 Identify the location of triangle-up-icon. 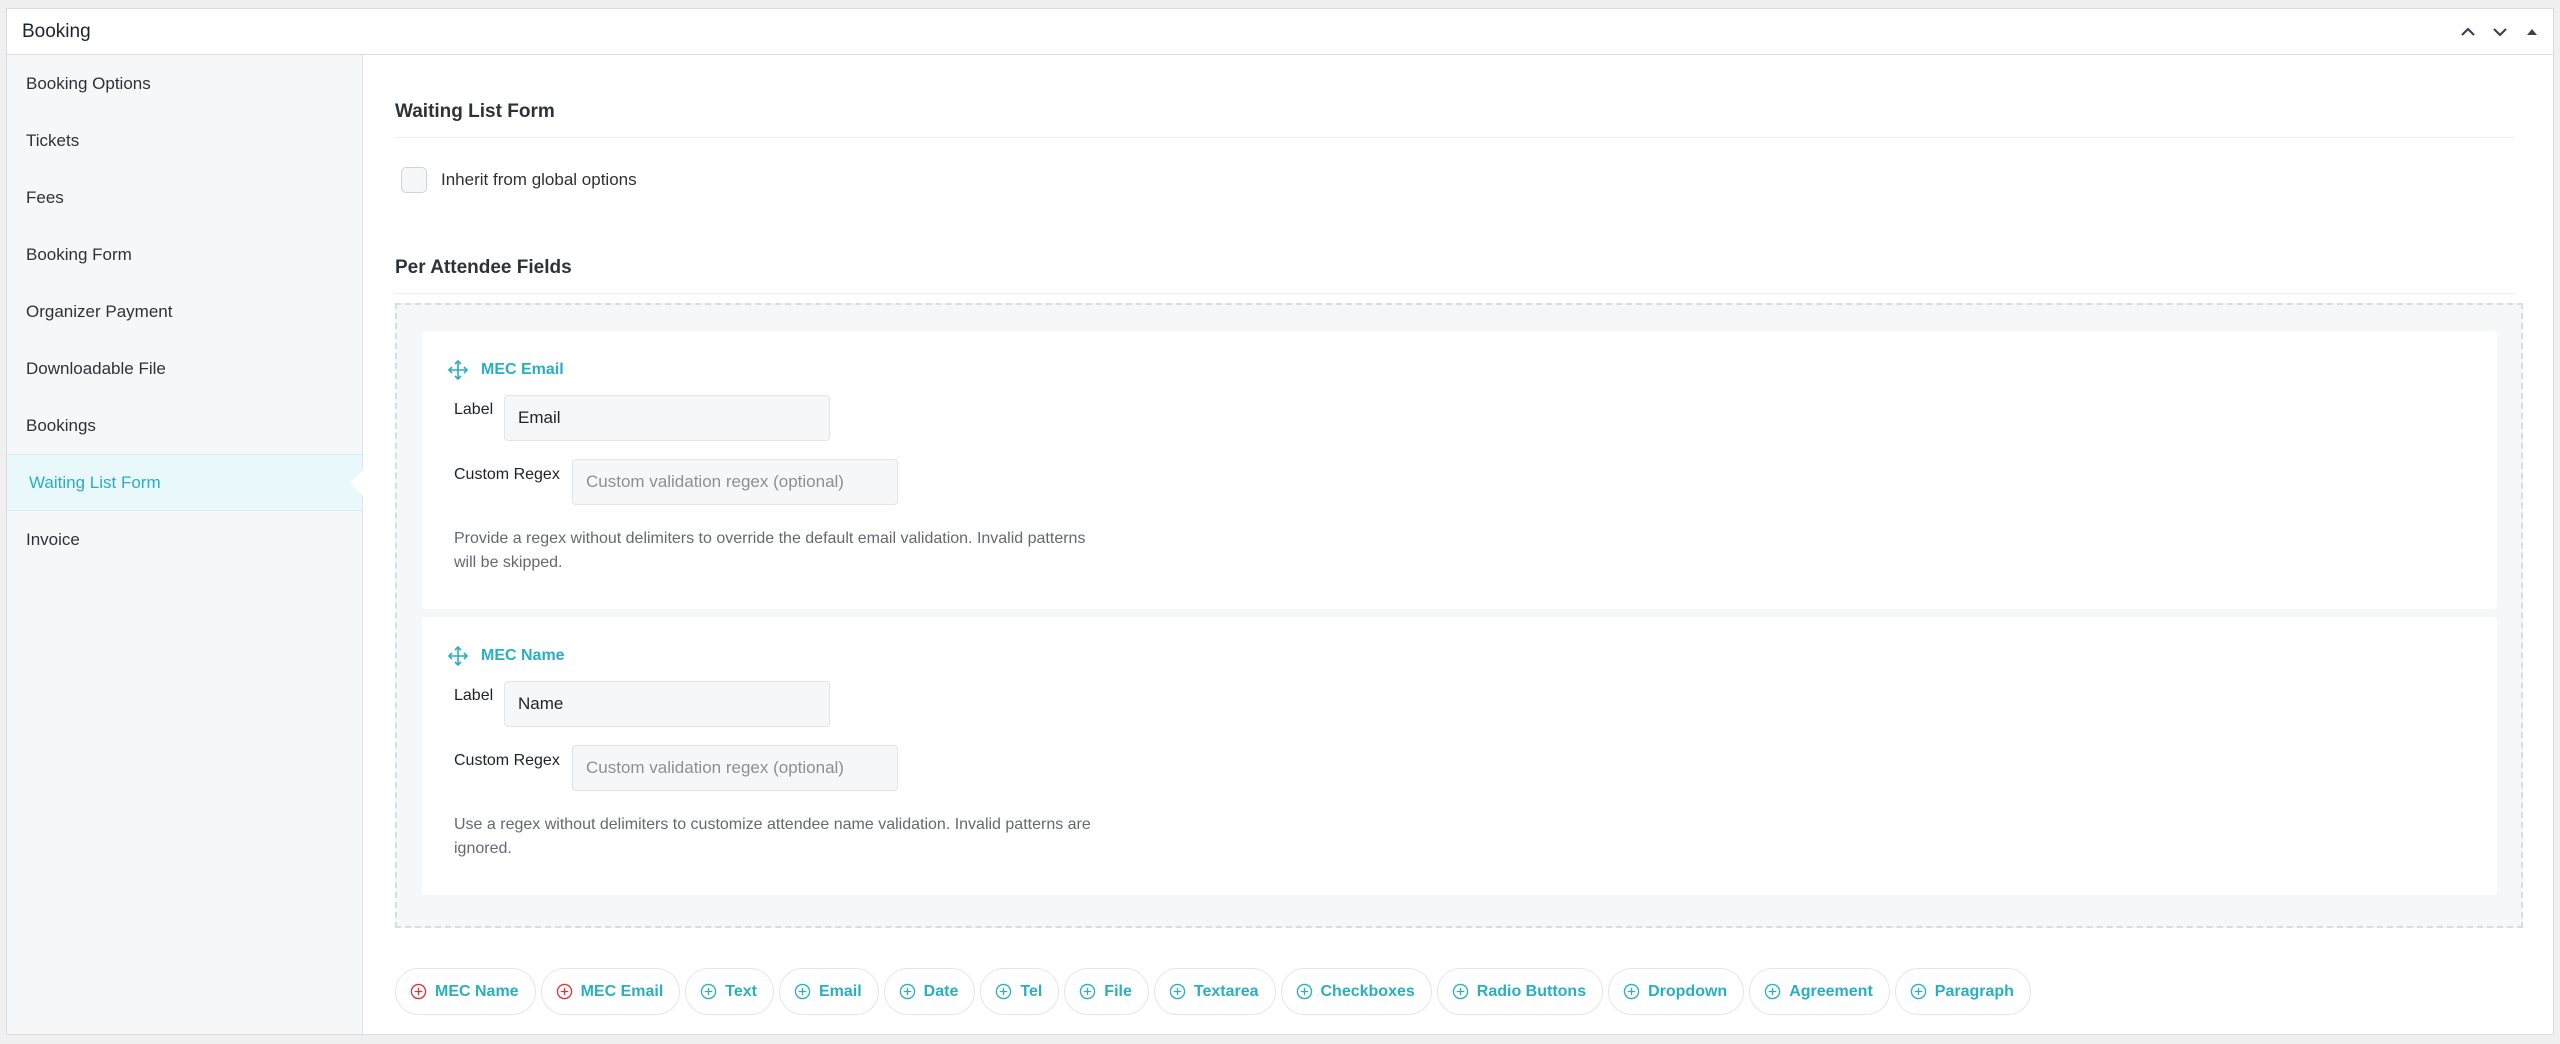
(2532, 31).